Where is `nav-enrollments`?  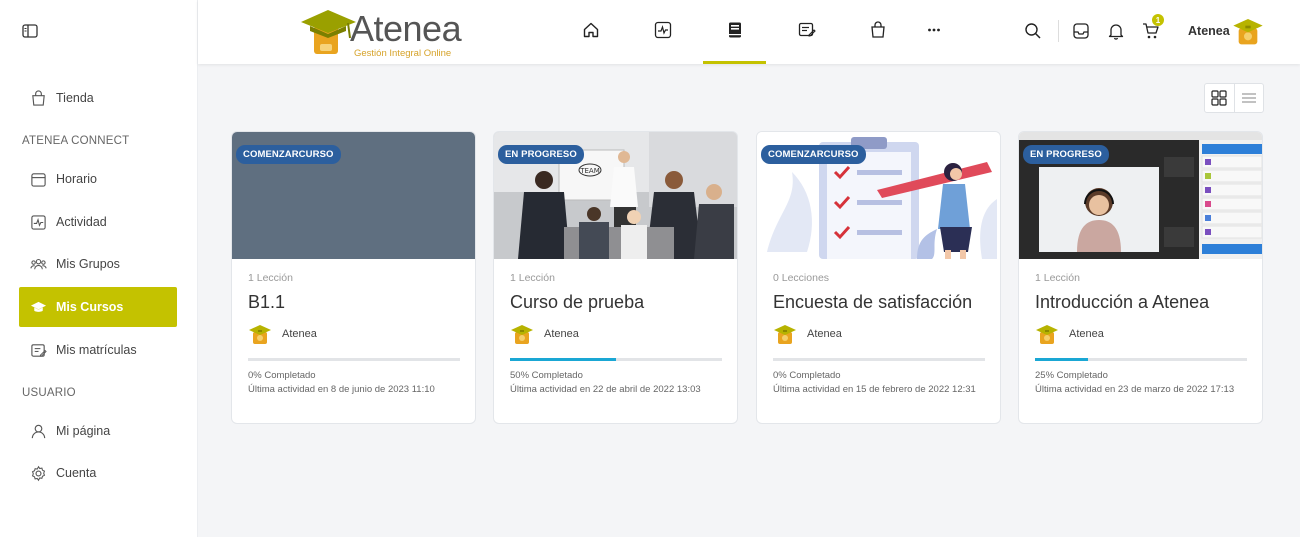
nav-enrollments is located at coordinates (807, 30).